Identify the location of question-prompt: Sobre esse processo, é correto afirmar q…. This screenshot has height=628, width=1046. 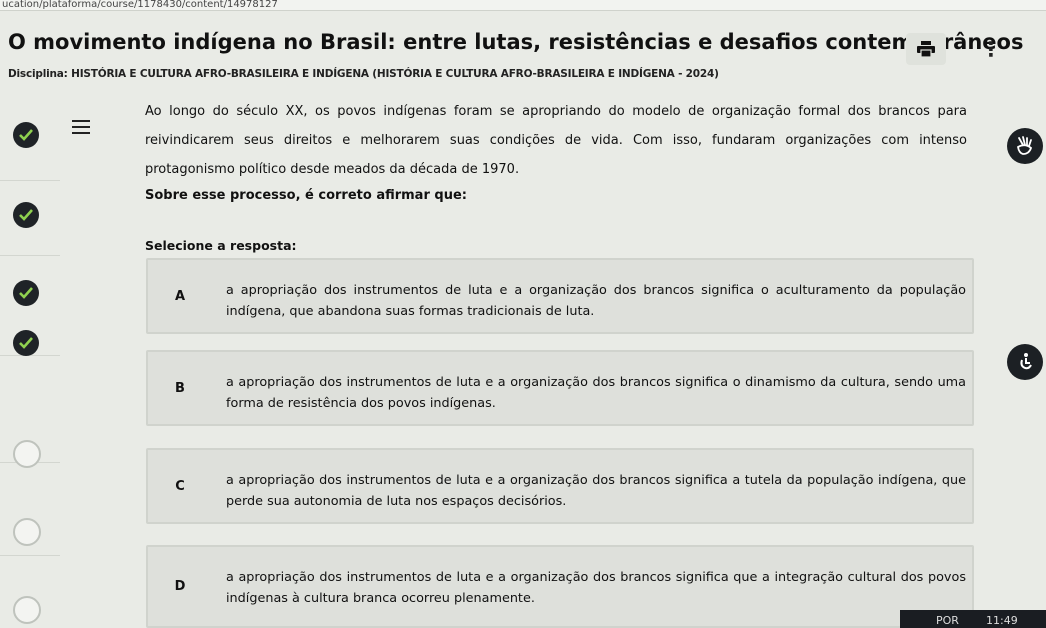
(306, 195).